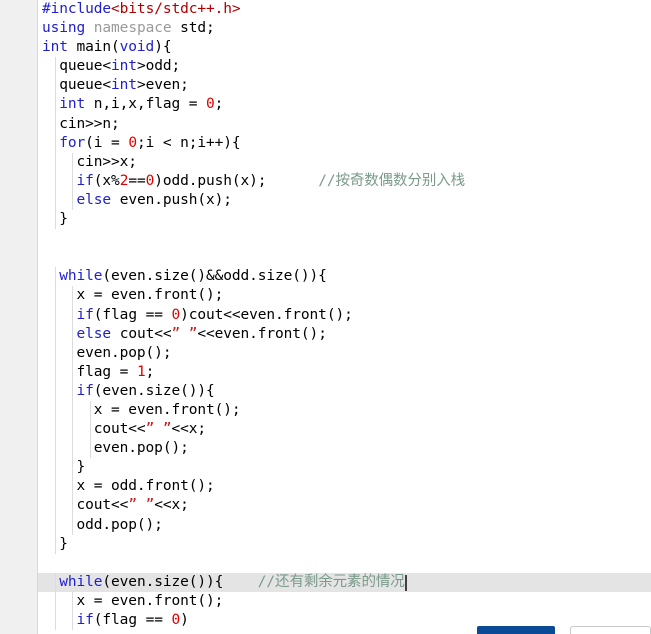  Describe the element at coordinates (325, 200) in the screenshot. I see `code-line: 11 else even.push(x);` at that location.